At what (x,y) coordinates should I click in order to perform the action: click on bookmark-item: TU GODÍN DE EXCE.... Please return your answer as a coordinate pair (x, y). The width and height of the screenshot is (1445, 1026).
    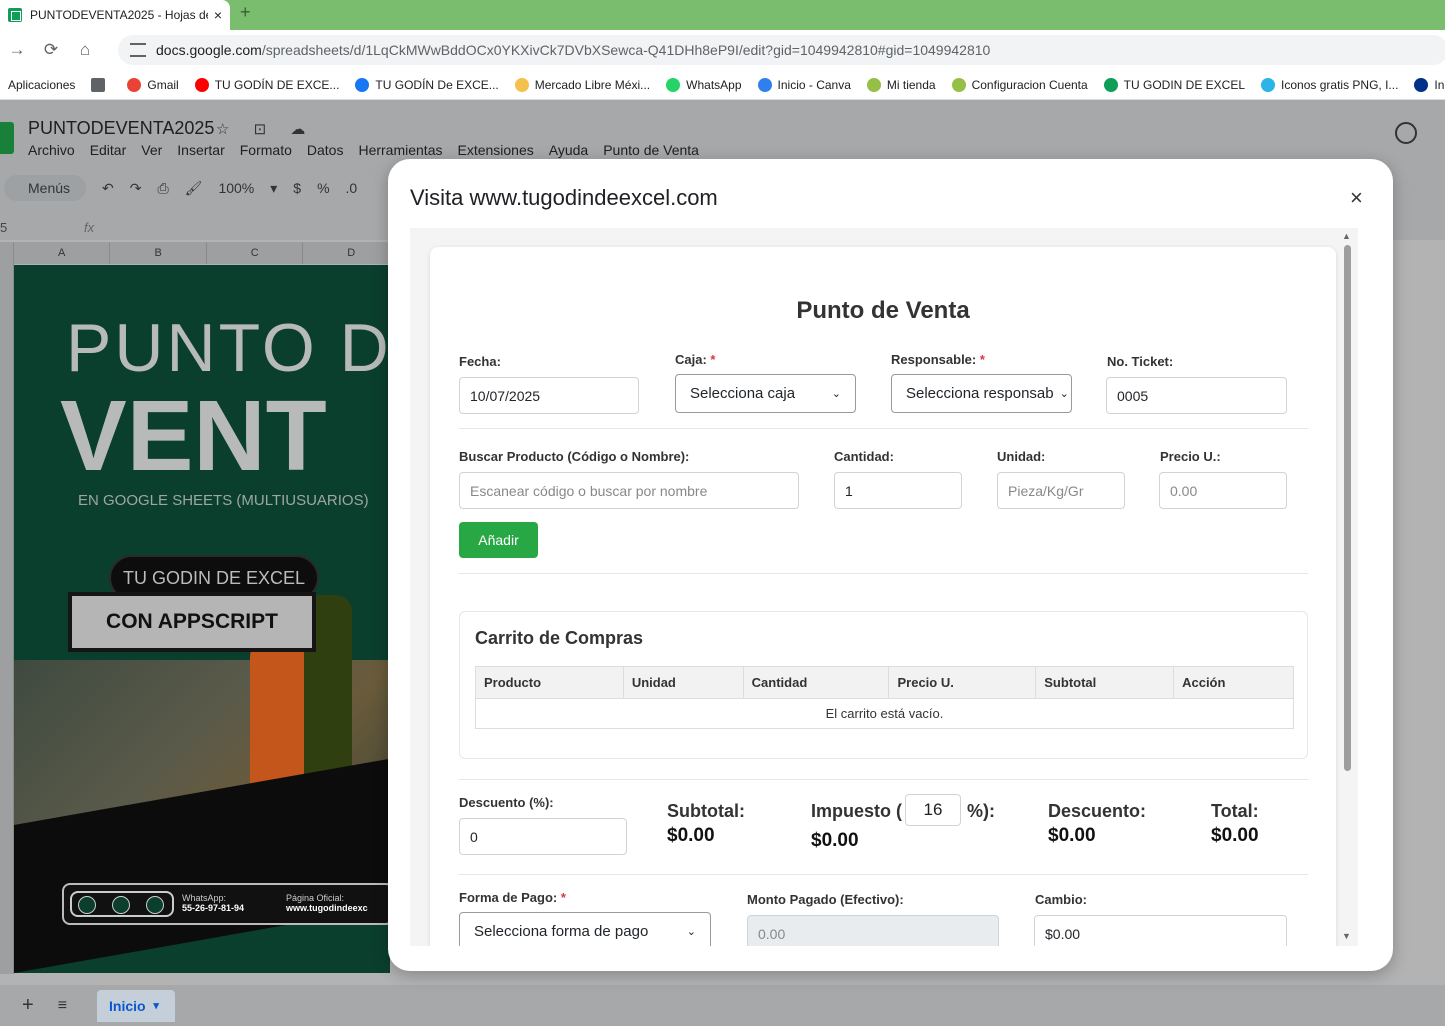
    Looking at the image, I should click on (266, 84).